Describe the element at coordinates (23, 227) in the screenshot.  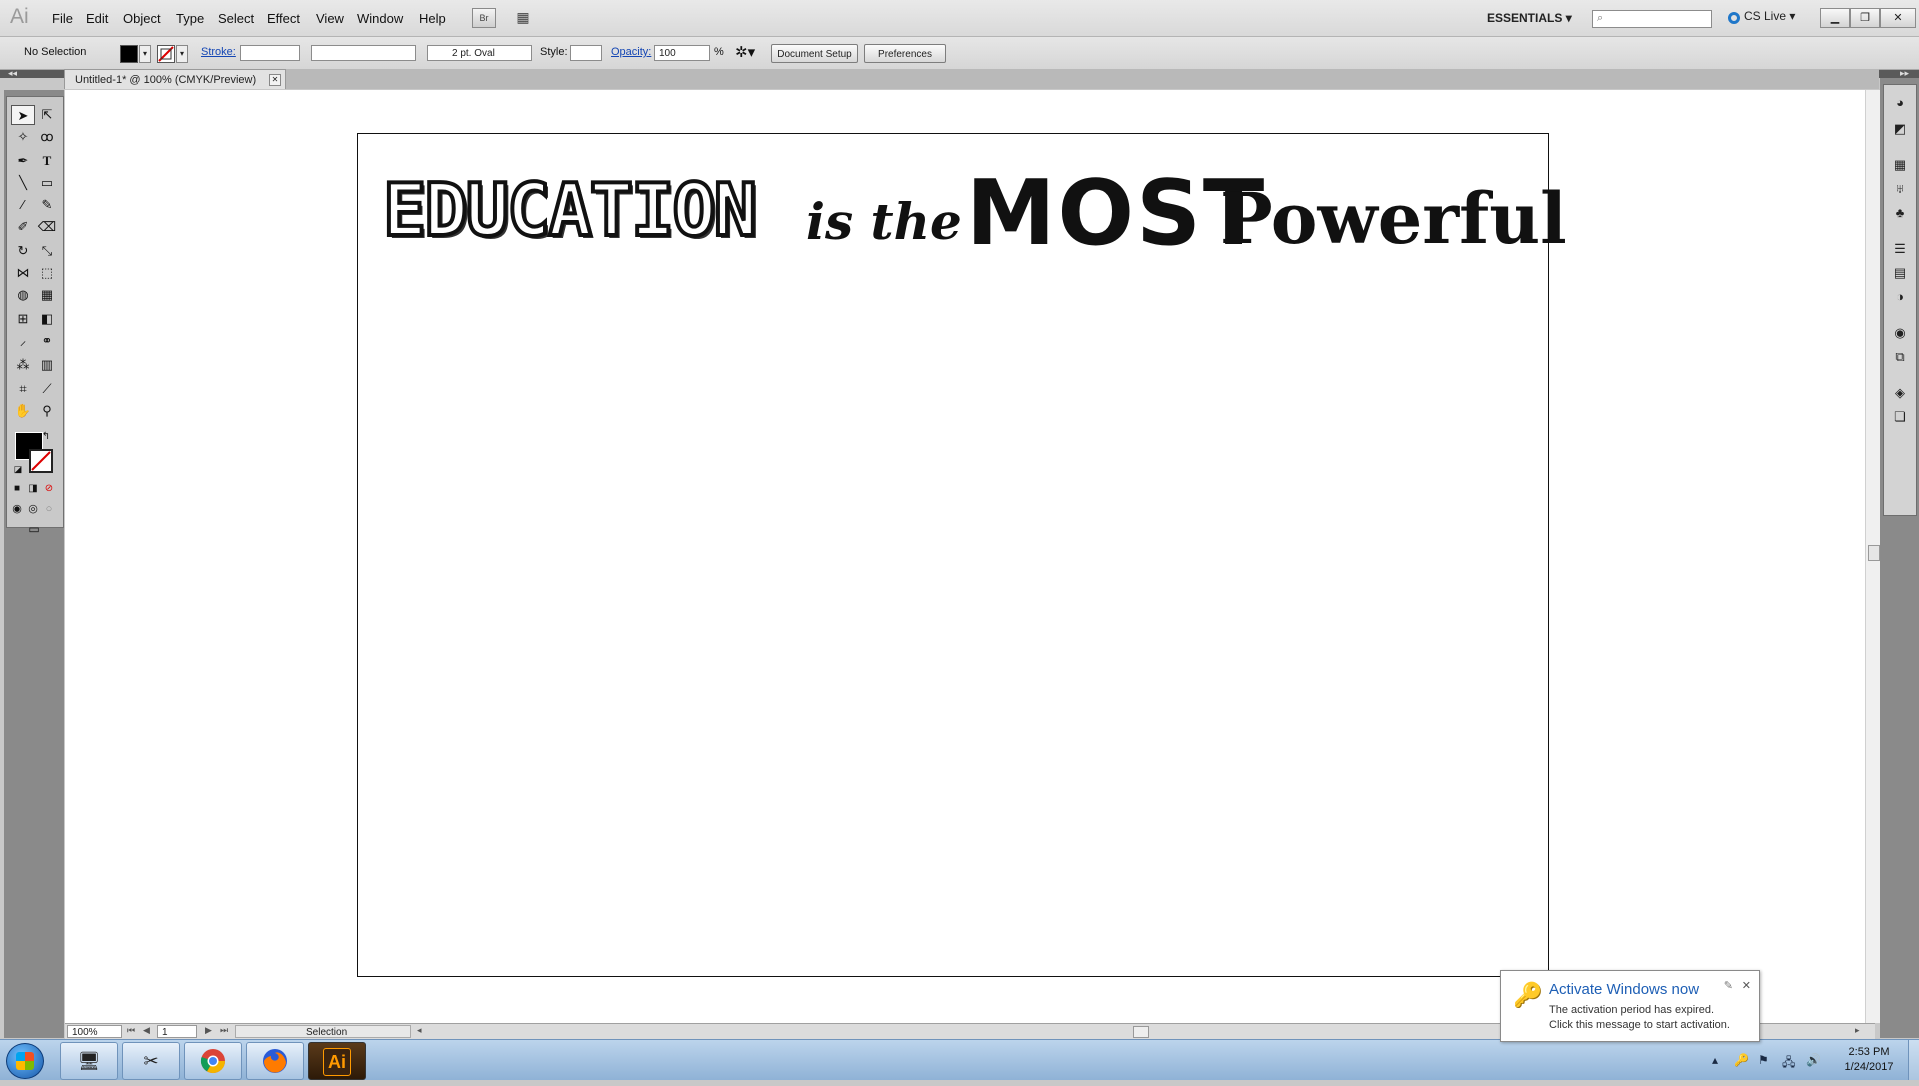
I see `blob-brush-tool-icon: ✐` at that location.